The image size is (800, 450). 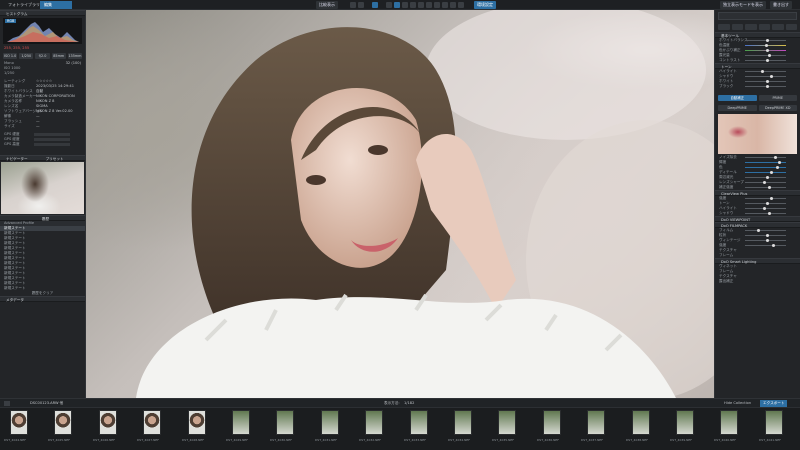 I want to click on tone-row: ブラック, so click(x=757, y=86).